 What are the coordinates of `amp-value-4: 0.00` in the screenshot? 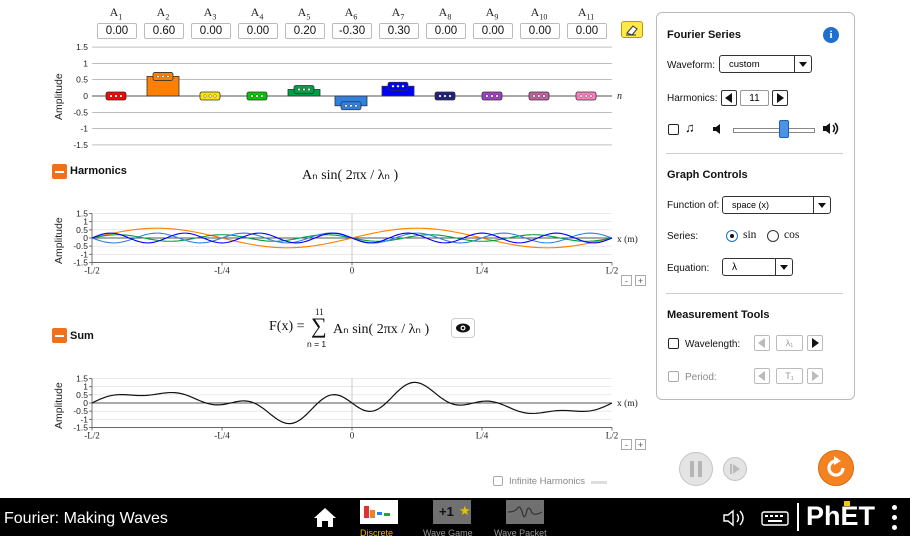 It's located at (258, 31).